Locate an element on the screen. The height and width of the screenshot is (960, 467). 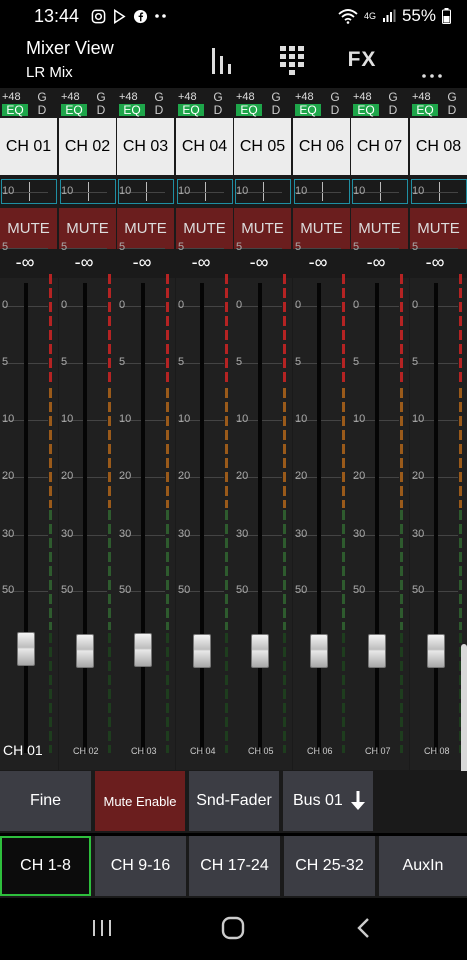
bus-select-button: Bus 01 is located at coordinates (328, 801).